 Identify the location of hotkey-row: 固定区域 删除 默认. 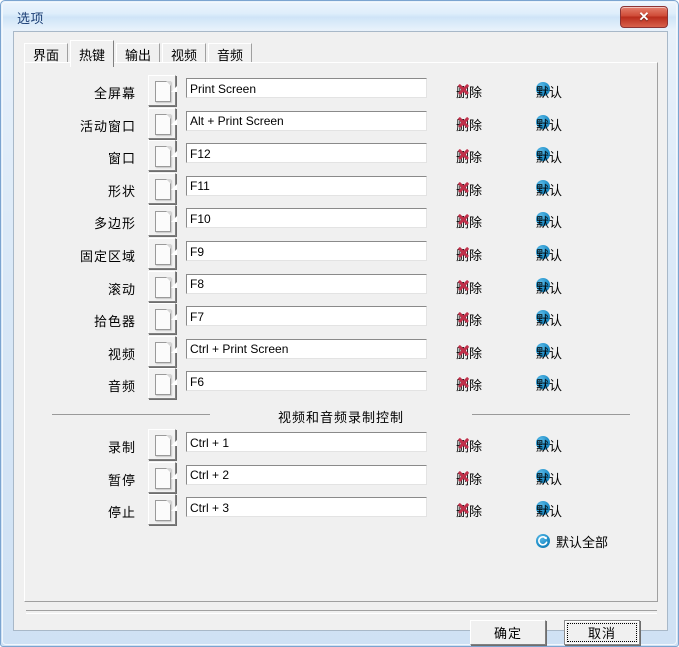
(341, 253).